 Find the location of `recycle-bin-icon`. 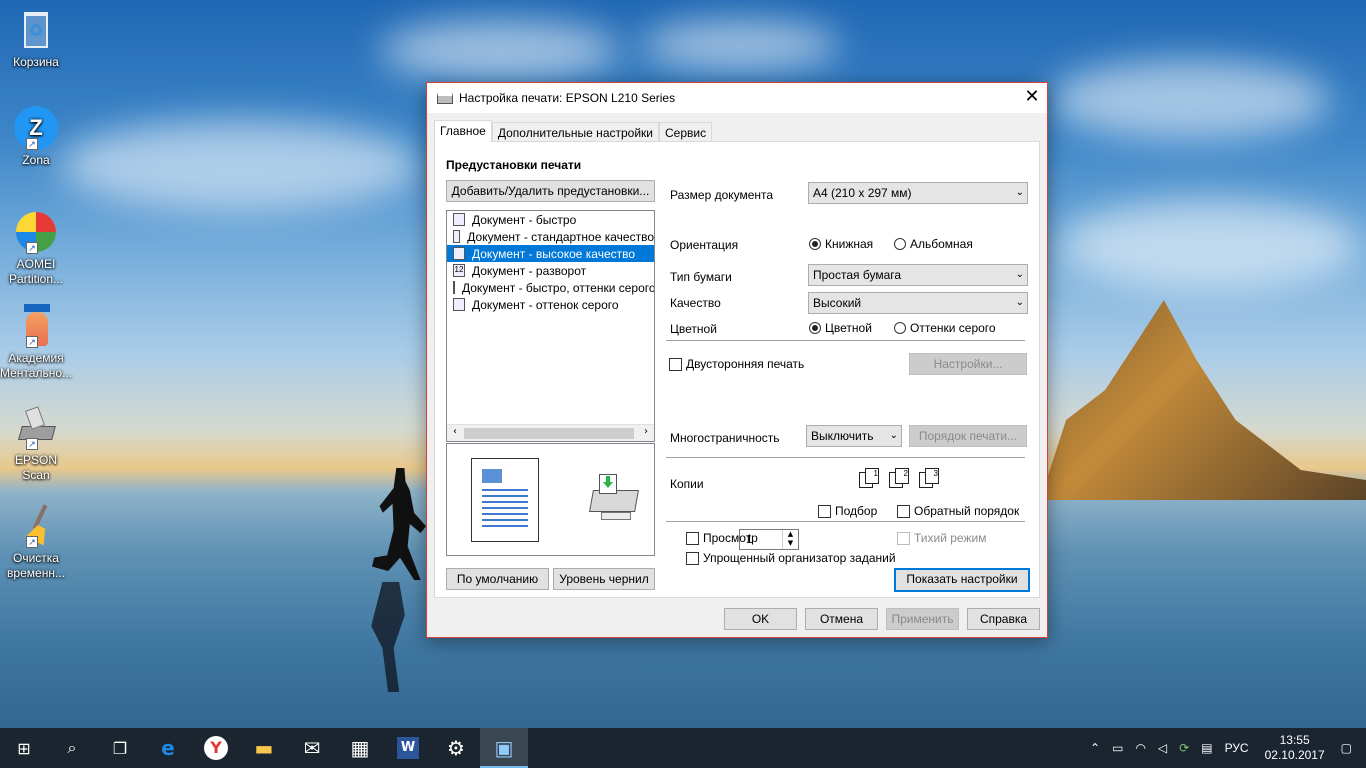

recycle-bin-icon is located at coordinates (36, 30).